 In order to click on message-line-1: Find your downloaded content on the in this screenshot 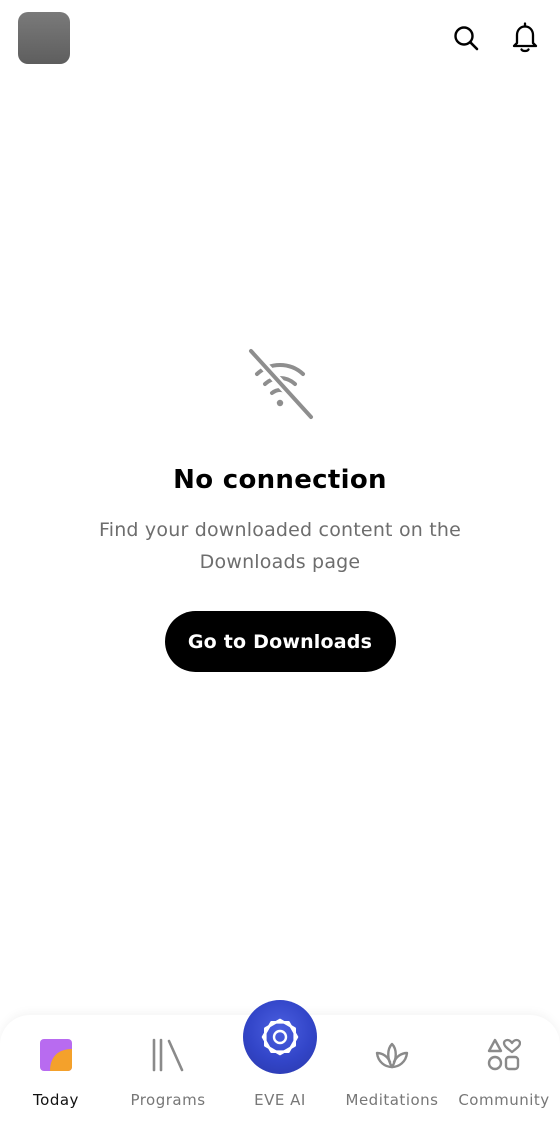, I will do `click(280, 530)`.